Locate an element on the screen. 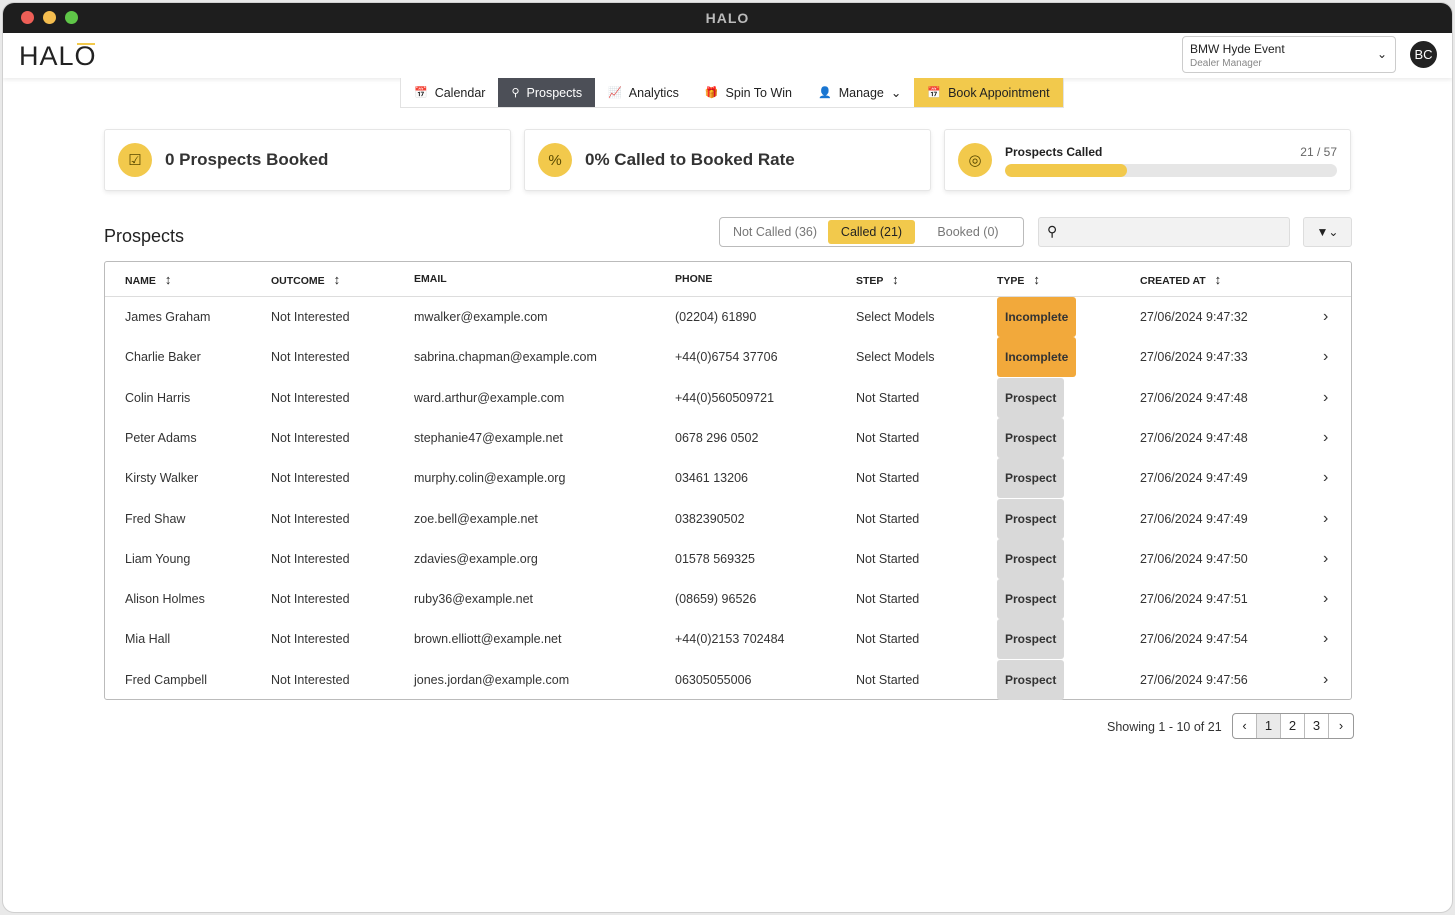 Image resolution: width=1455 pixels, height=915 pixels. minimize-window-button is located at coordinates (49, 17).